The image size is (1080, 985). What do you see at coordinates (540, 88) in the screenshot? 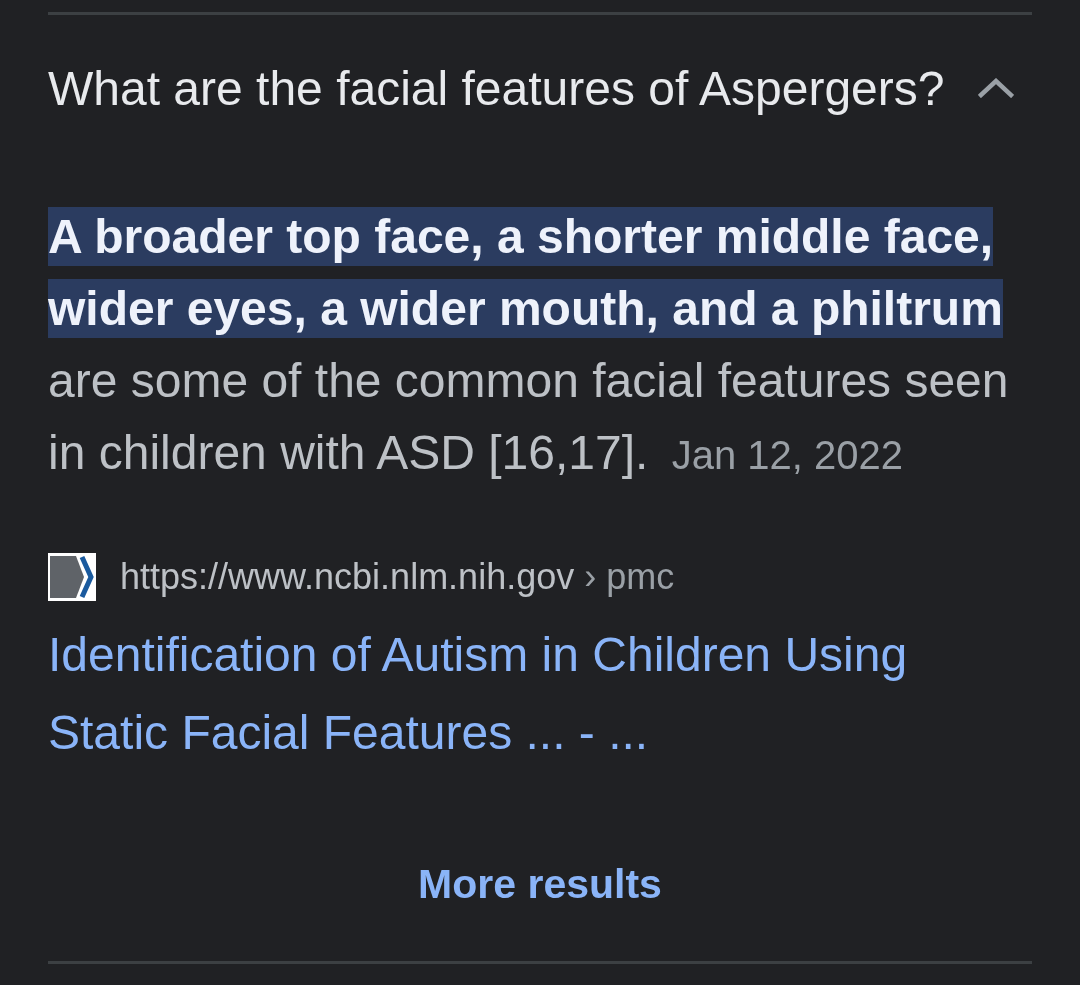
I see `question-toggle: What are the facial features of Aspergers?` at bounding box center [540, 88].